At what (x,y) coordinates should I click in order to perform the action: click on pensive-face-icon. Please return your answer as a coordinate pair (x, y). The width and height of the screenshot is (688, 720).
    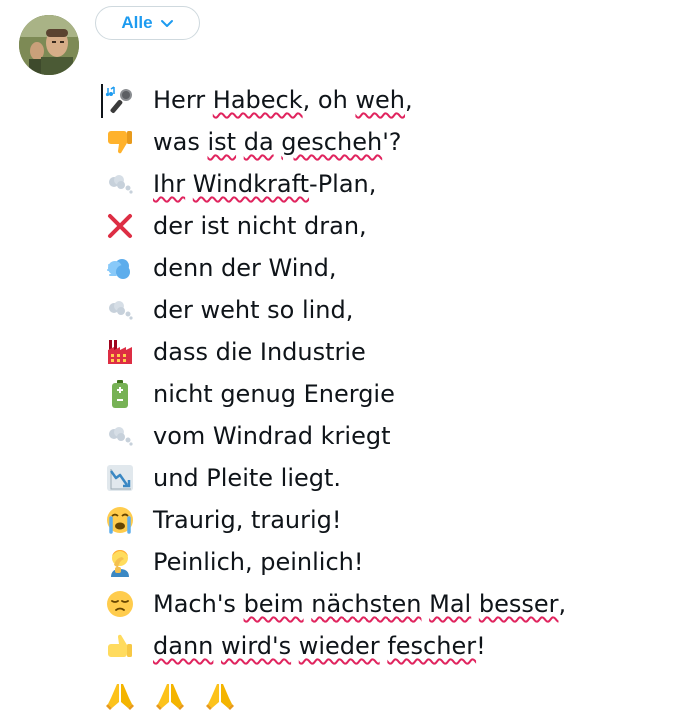
    Looking at the image, I should click on (120, 604).